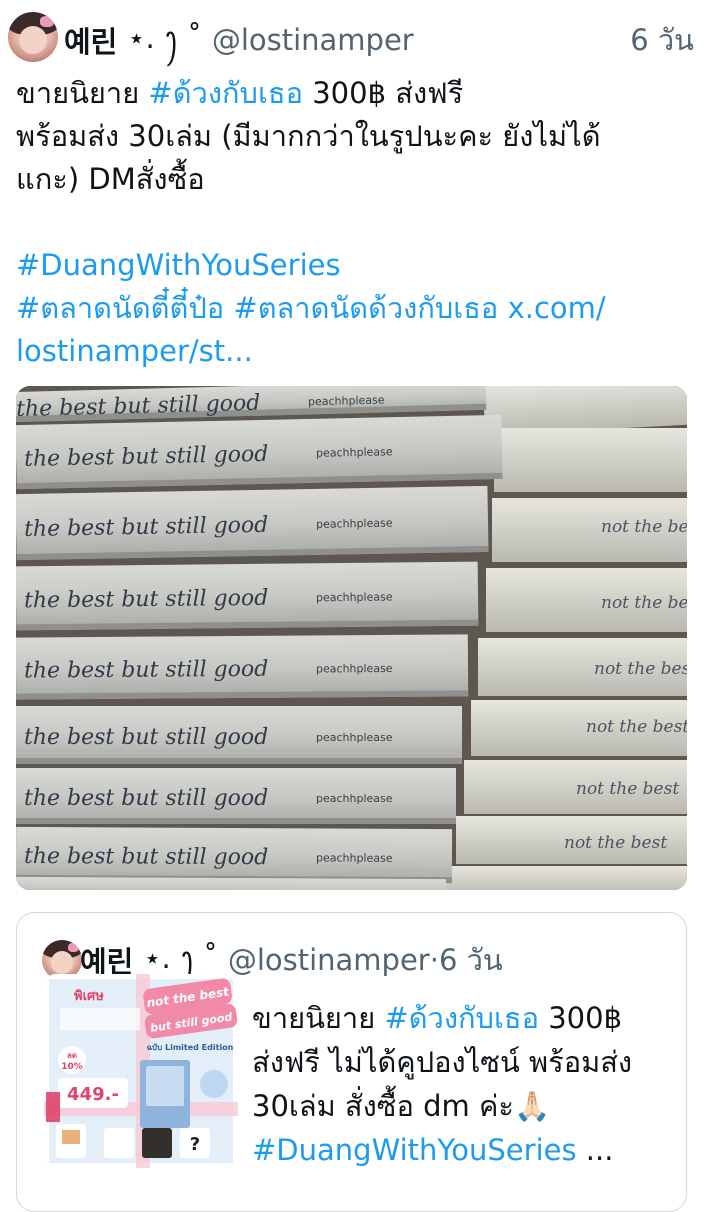 The height and width of the screenshot is (1212, 717). Describe the element at coordinates (231, 883) in the screenshot. I see `book-spine` at that location.